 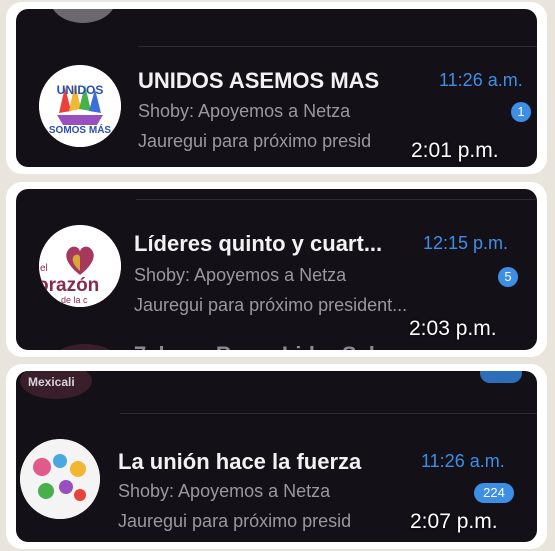 What do you see at coordinates (521, 112) in the screenshot?
I see `unread-badge: 1` at bounding box center [521, 112].